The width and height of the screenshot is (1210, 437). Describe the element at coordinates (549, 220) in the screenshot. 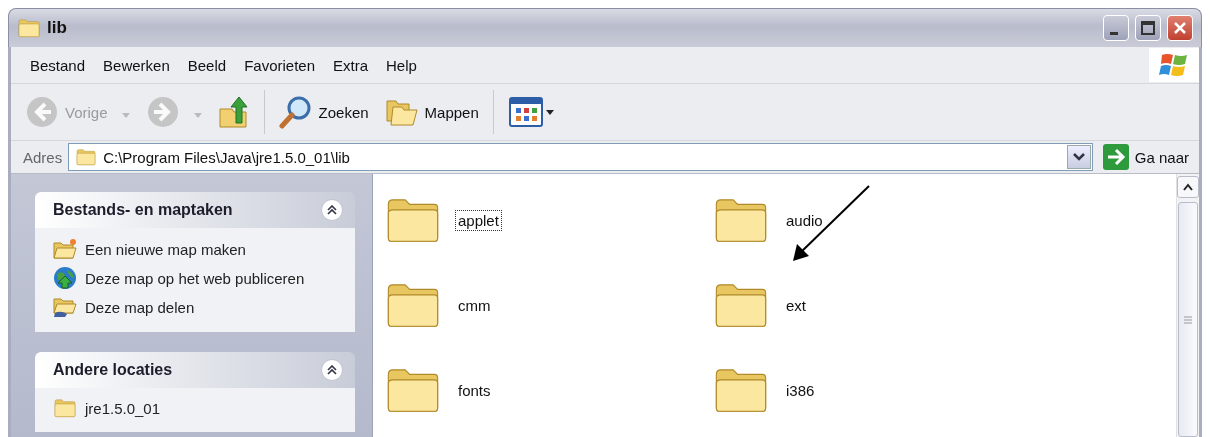

I see `folder-item: applet` at that location.